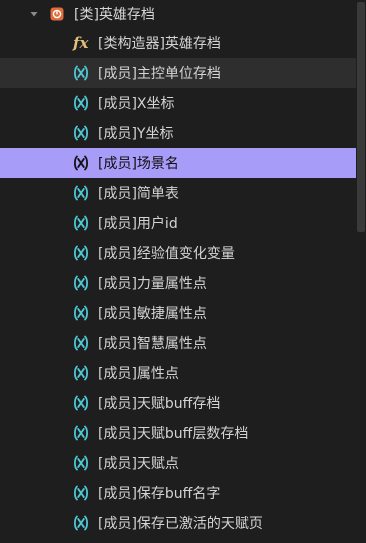  I want to click on tree-item-label: [成员]Y坐标, so click(136, 134).